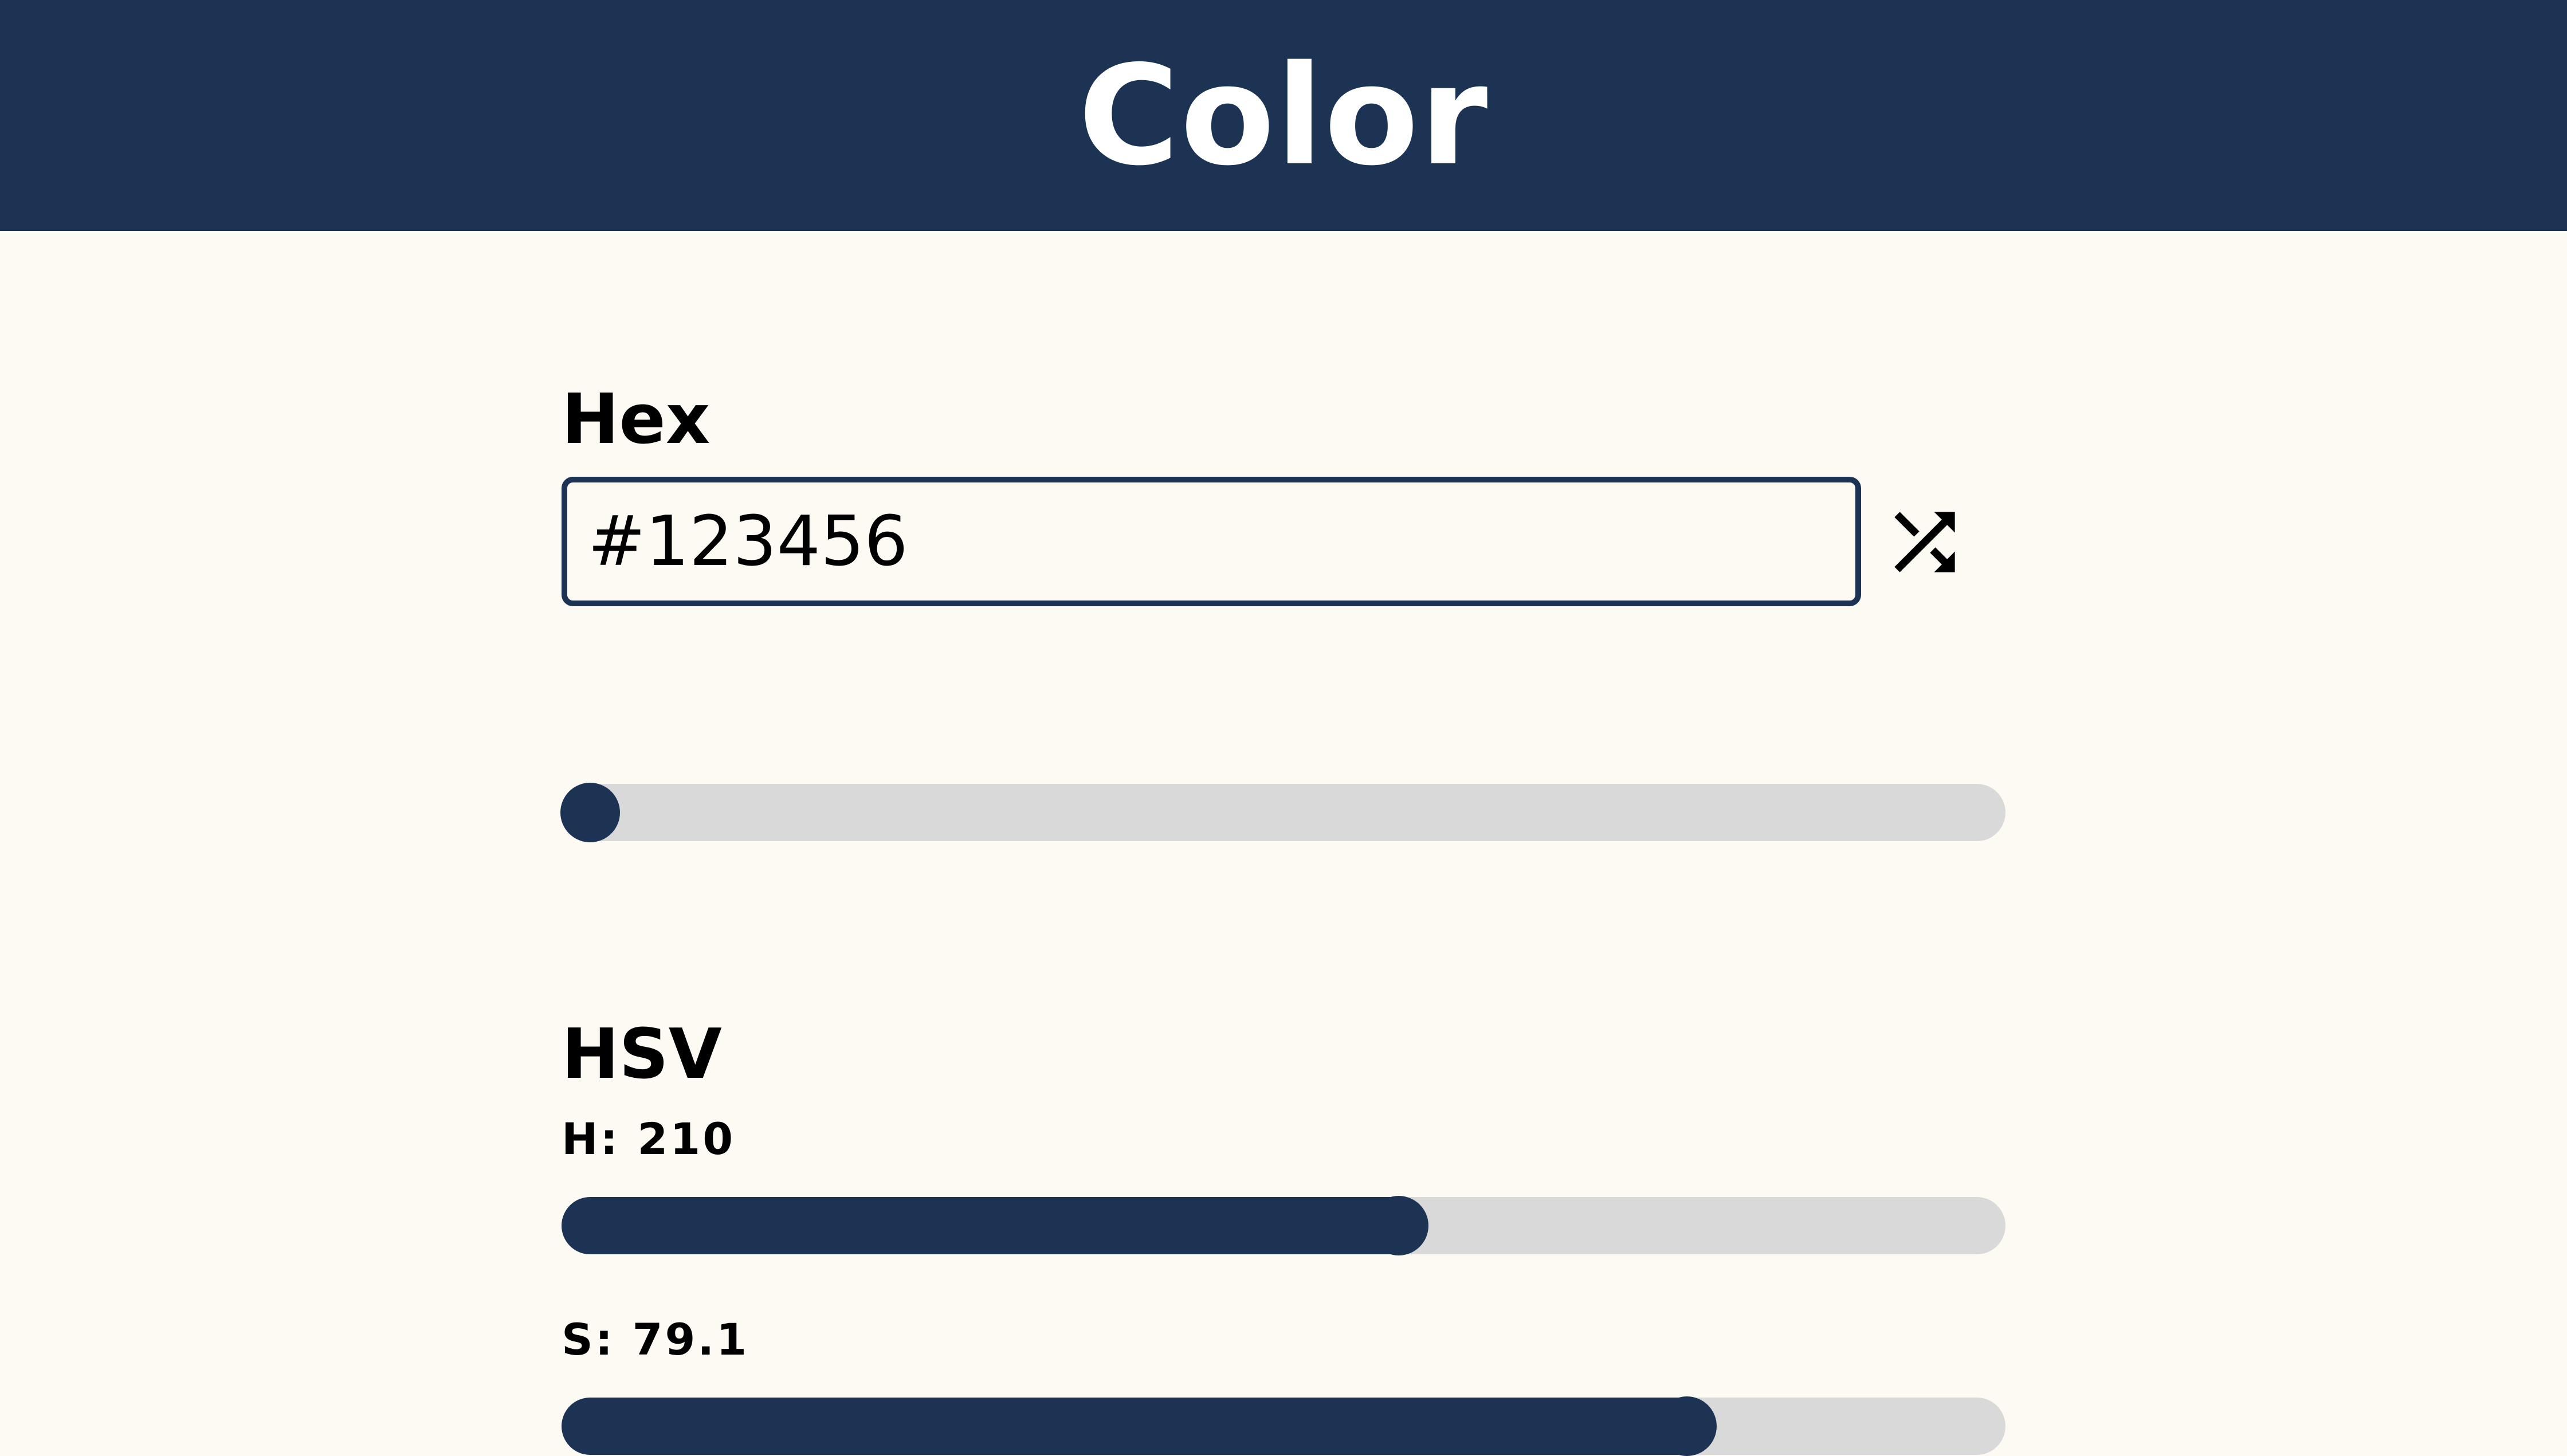 The image size is (2567, 1456). Describe the element at coordinates (1139, 1427) in the screenshot. I see `saturation-slider-fill` at that location.